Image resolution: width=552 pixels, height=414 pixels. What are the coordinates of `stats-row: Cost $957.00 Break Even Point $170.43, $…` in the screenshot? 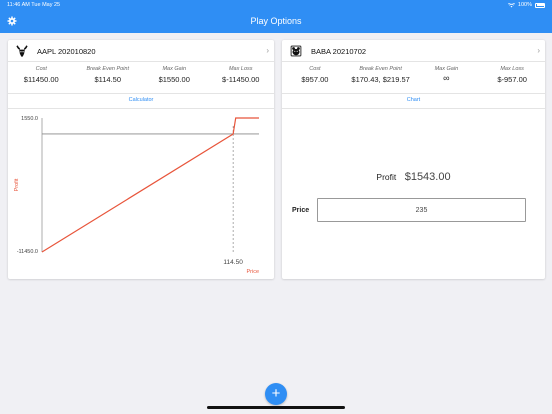 It's located at (413, 78).